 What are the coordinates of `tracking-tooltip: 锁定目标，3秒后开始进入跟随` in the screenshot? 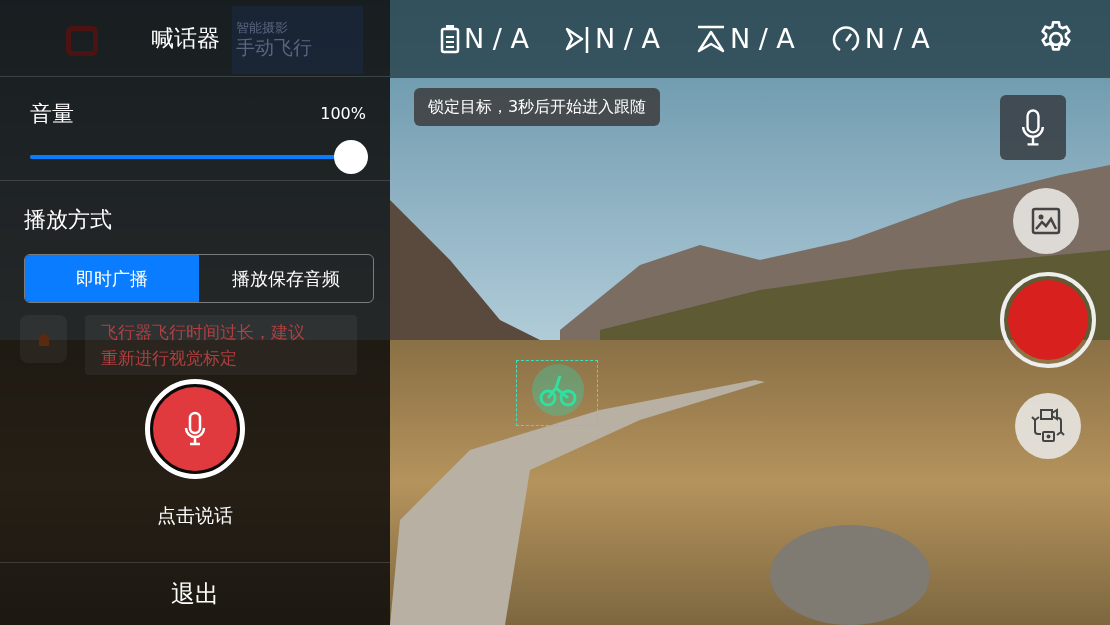 It's located at (537, 107).